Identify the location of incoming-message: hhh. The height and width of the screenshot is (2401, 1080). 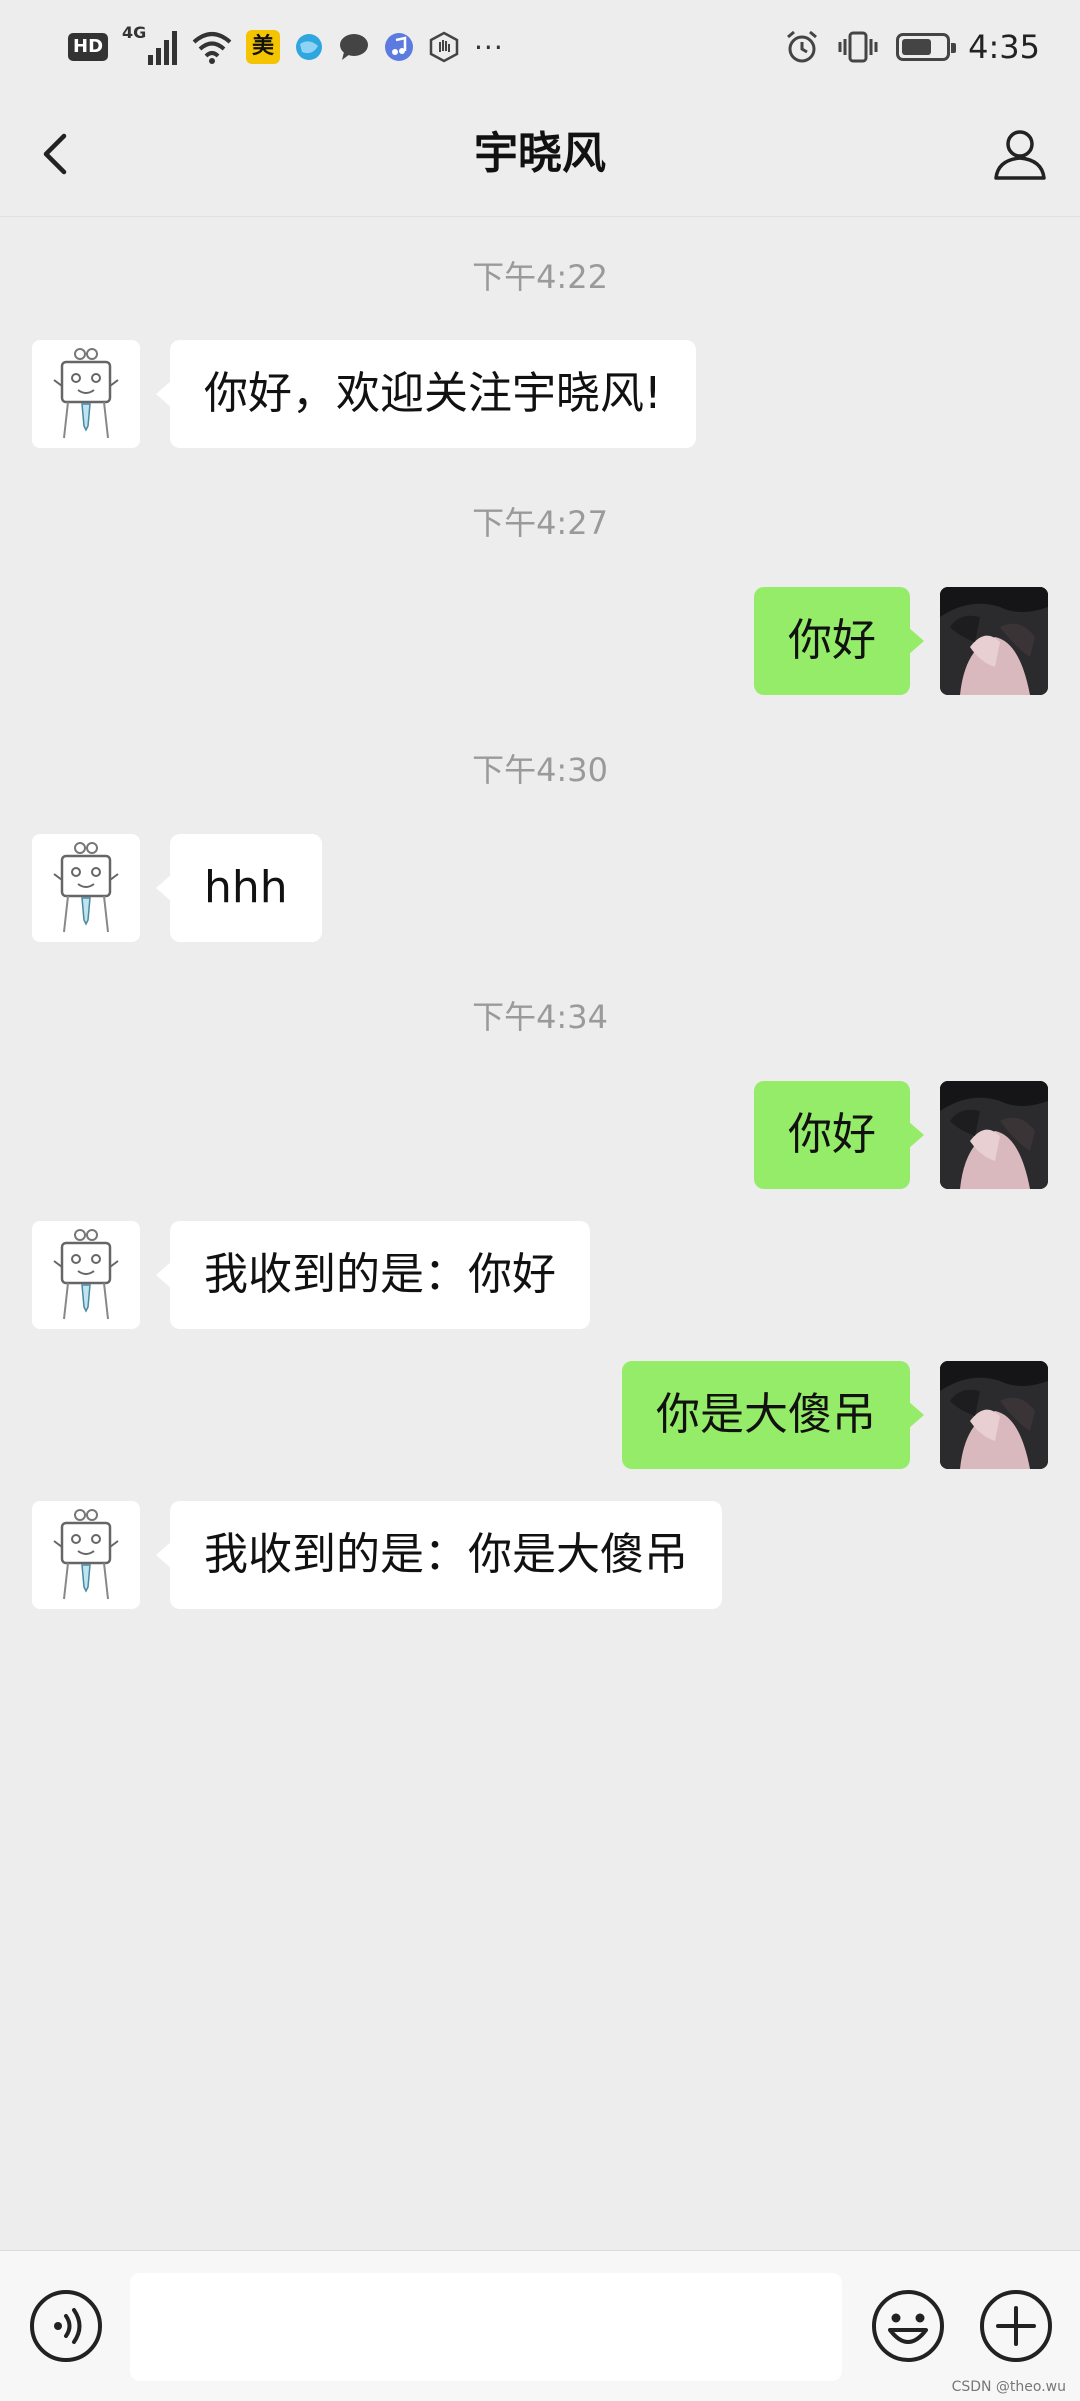
(239, 888).